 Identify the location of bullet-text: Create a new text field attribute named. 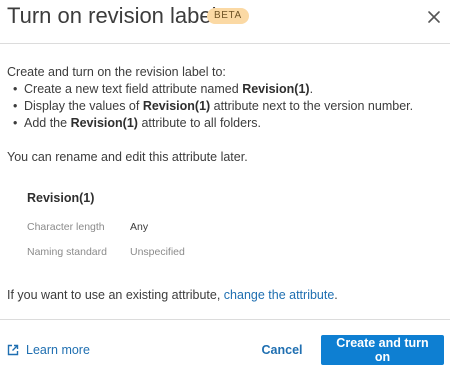
(133, 89).